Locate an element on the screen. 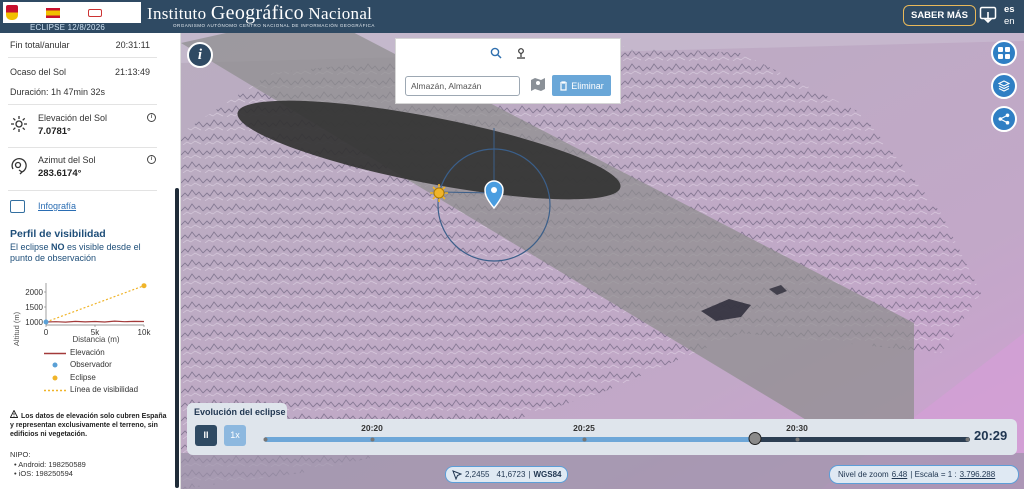 Image resolution: width=1024 pixels, height=489 pixels. pause-button: II is located at coordinates (206, 435).